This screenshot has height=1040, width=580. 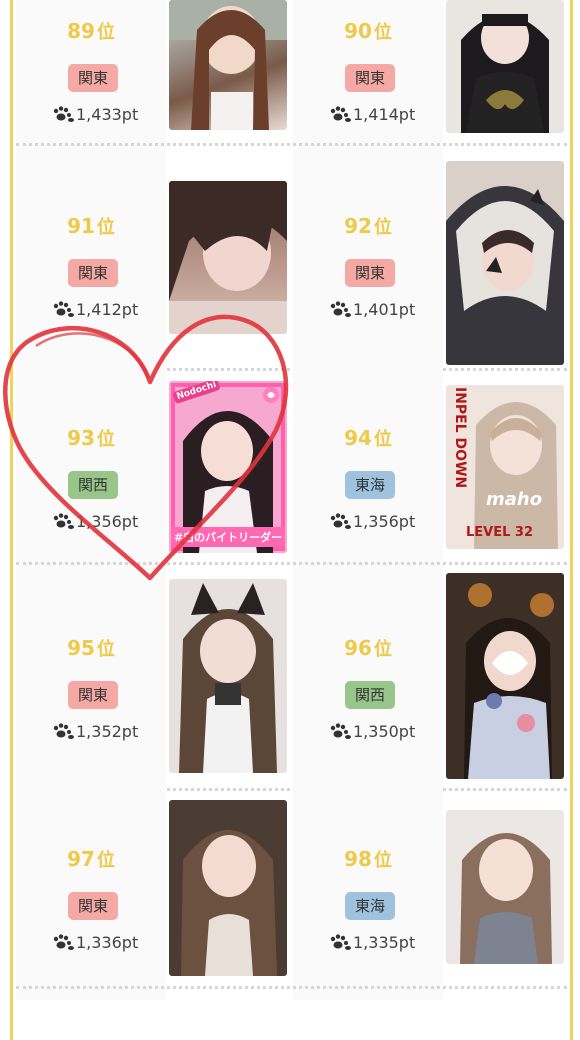 What do you see at coordinates (514, 499) in the screenshot?
I see `photo-name: maho` at bounding box center [514, 499].